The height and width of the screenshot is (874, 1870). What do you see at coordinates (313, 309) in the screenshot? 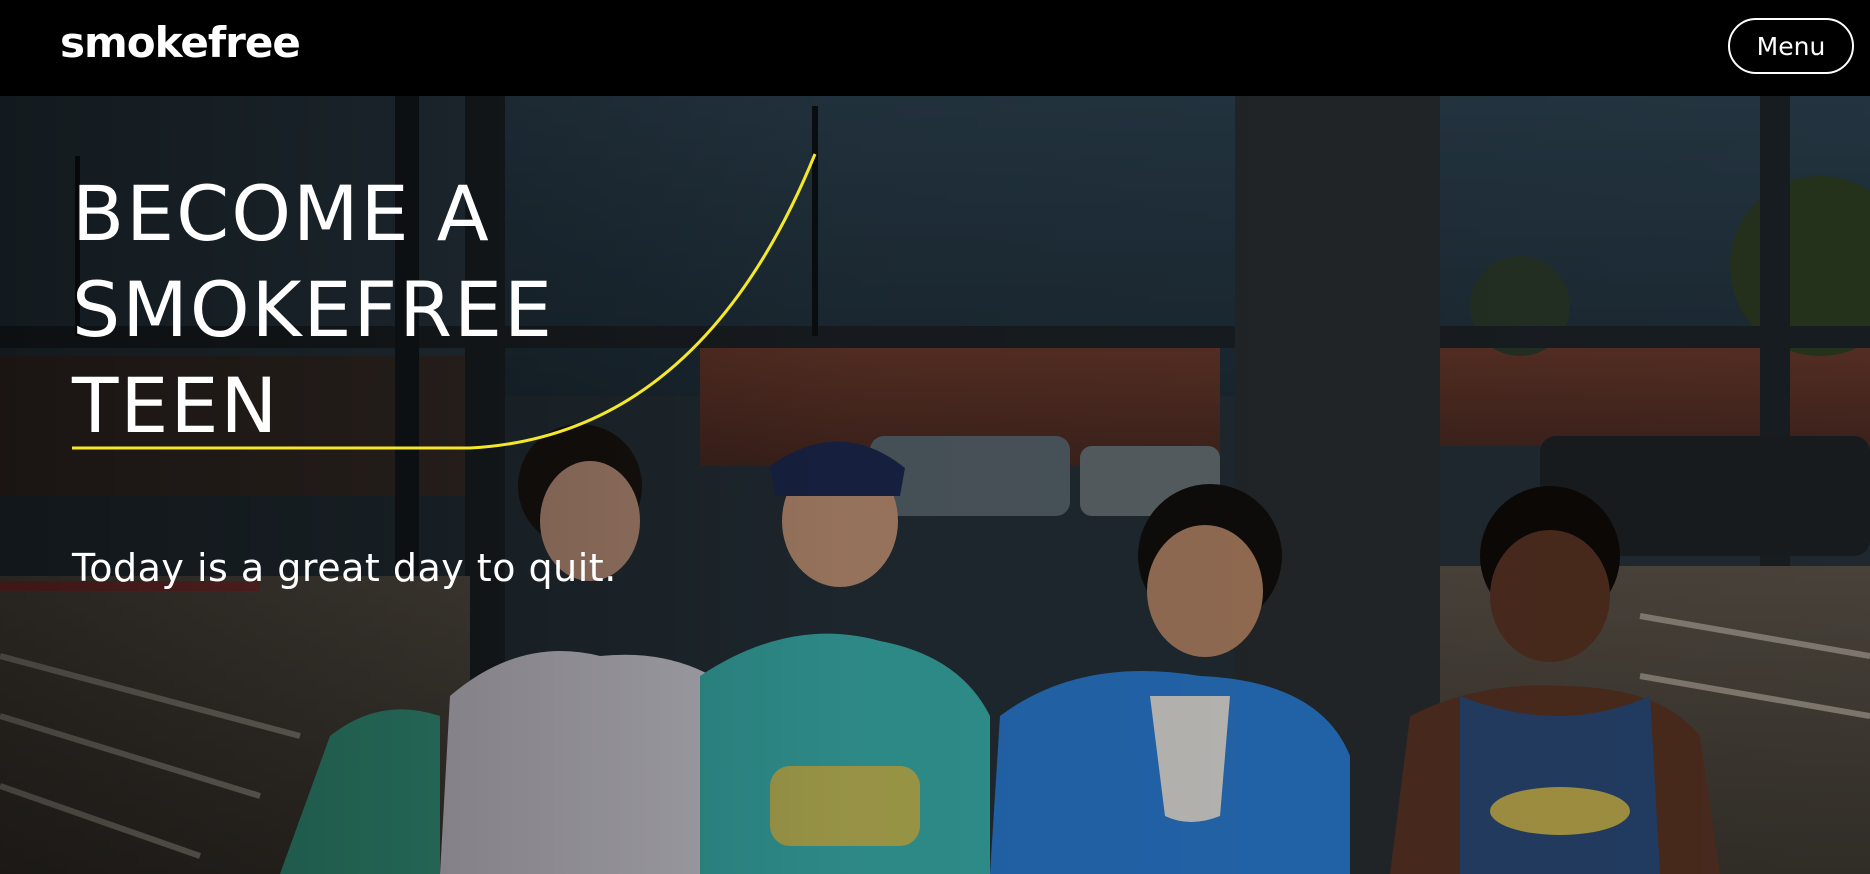
I see `headline-line: SMOKEFREE` at bounding box center [313, 309].